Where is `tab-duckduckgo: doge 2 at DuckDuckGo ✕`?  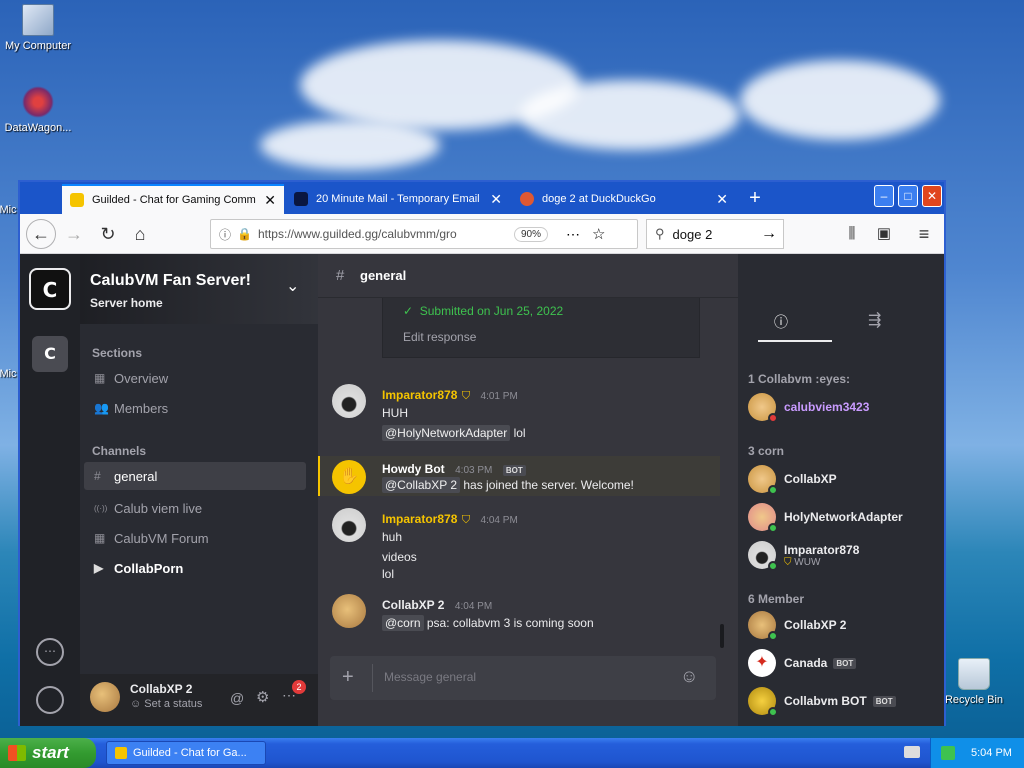 tab-duckduckgo: doge 2 at DuckDuckGo ✕ is located at coordinates (624, 199).